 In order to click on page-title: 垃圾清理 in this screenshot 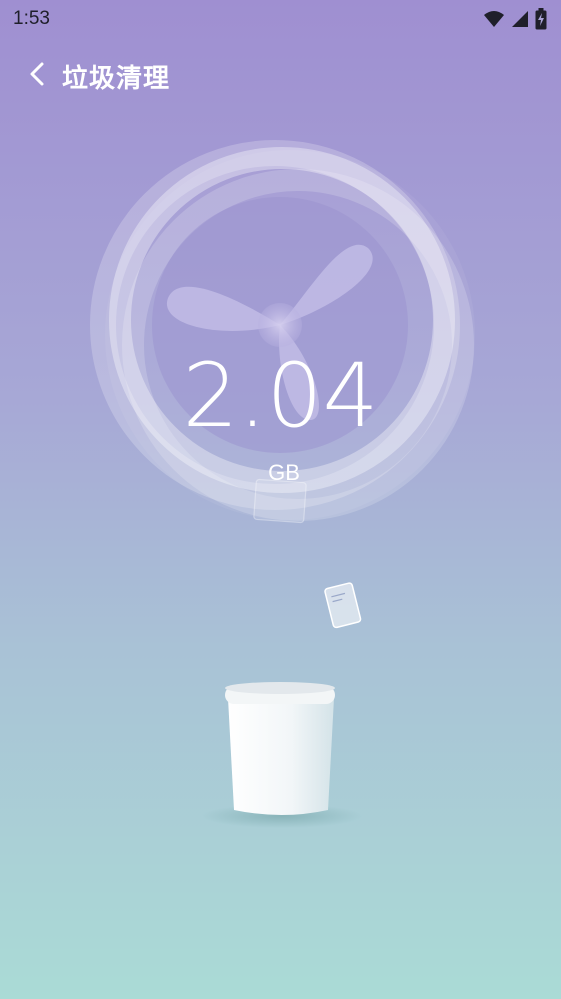, I will do `click(116, 79)`.